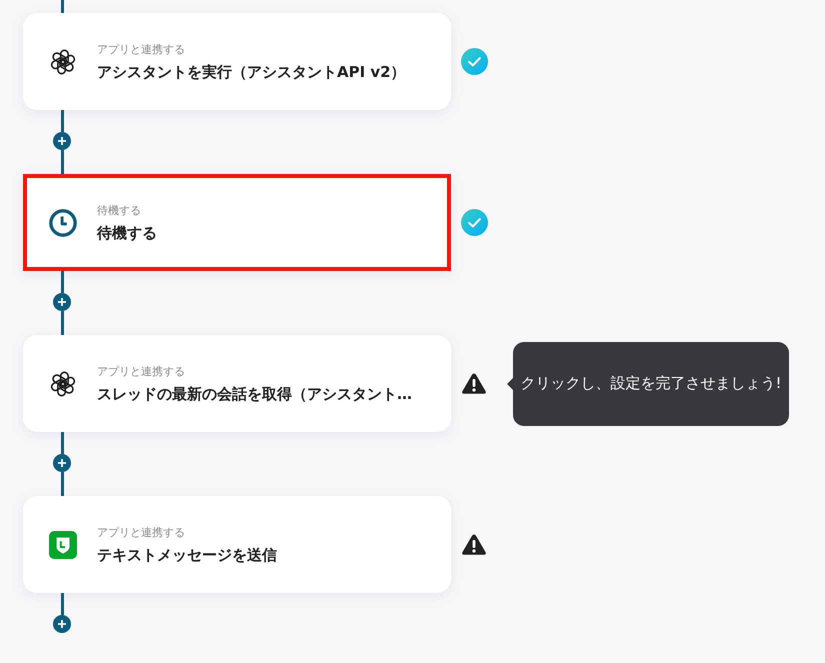 This screenshot has height=663, width=825. What do you see at coordinates (63, 544) in the screenshot?
I see `shield-tile-icon` at bounding box center [63, 544].